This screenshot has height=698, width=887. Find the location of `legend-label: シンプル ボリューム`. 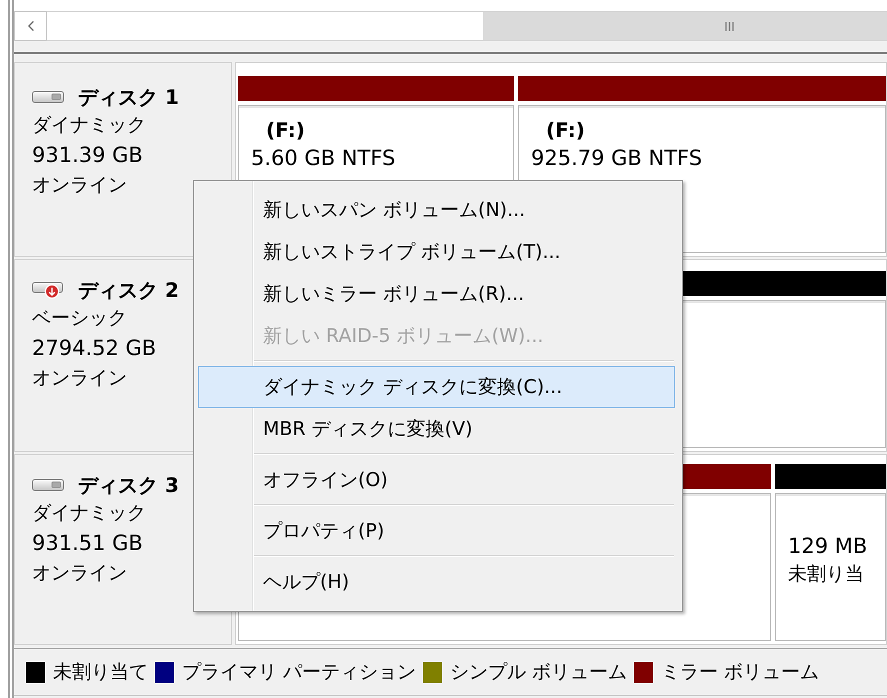

legend-label: シンプル ボリューム is located at coordinates (539, 672).